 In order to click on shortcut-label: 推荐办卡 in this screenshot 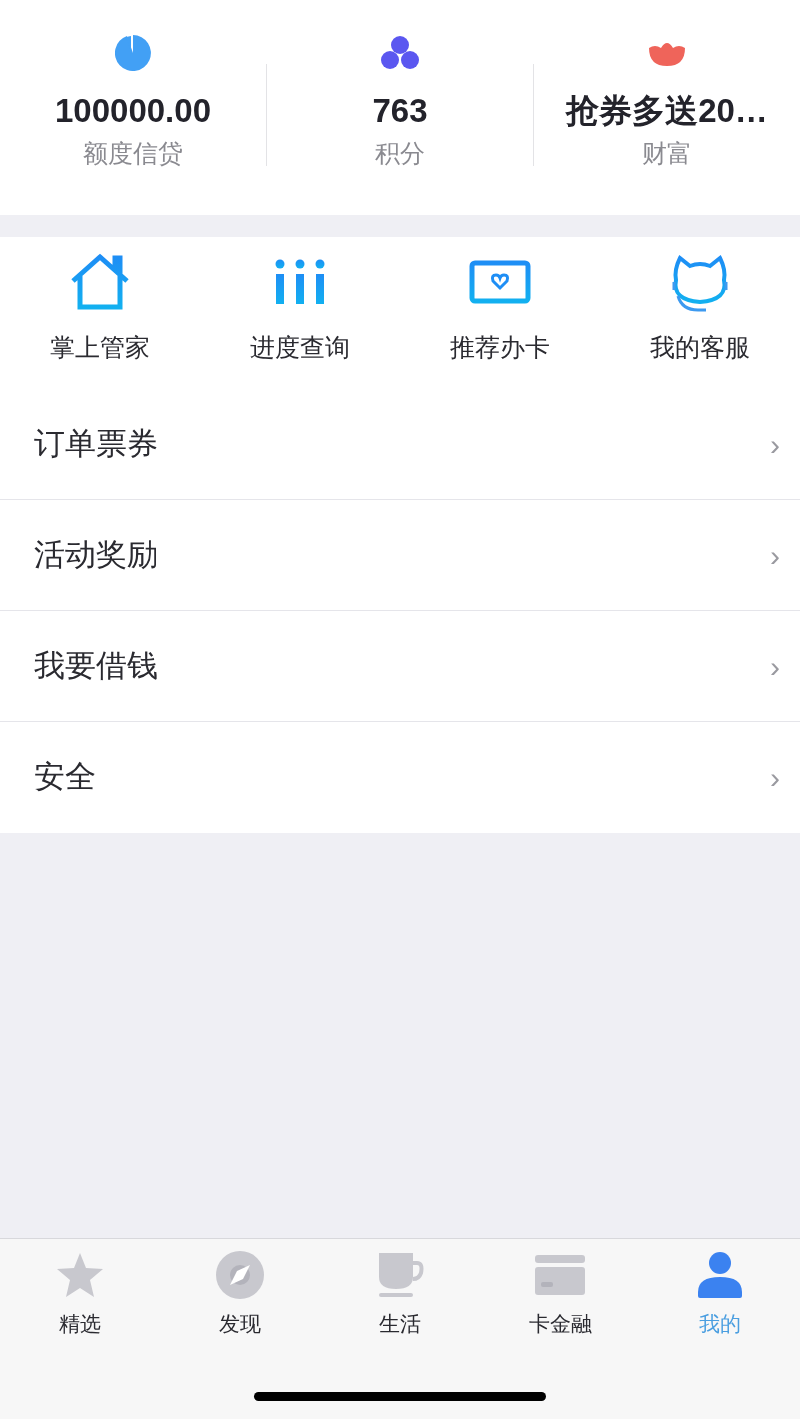, I will do `click(500, 347)`.